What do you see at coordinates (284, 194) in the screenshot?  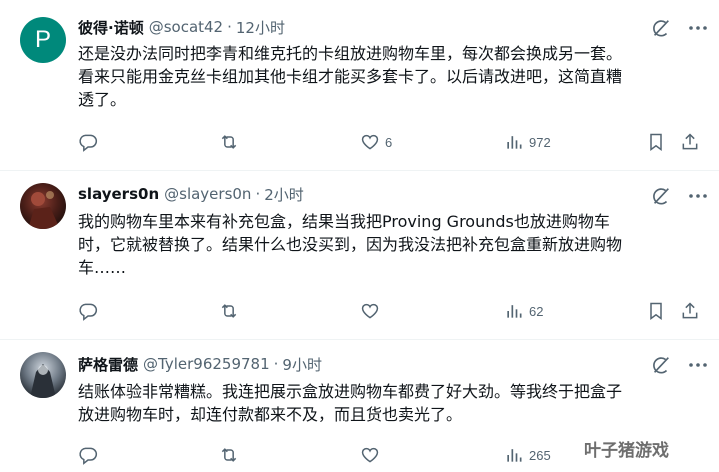 I see `timestamp: 2小时` at bounding box center [284, 194].